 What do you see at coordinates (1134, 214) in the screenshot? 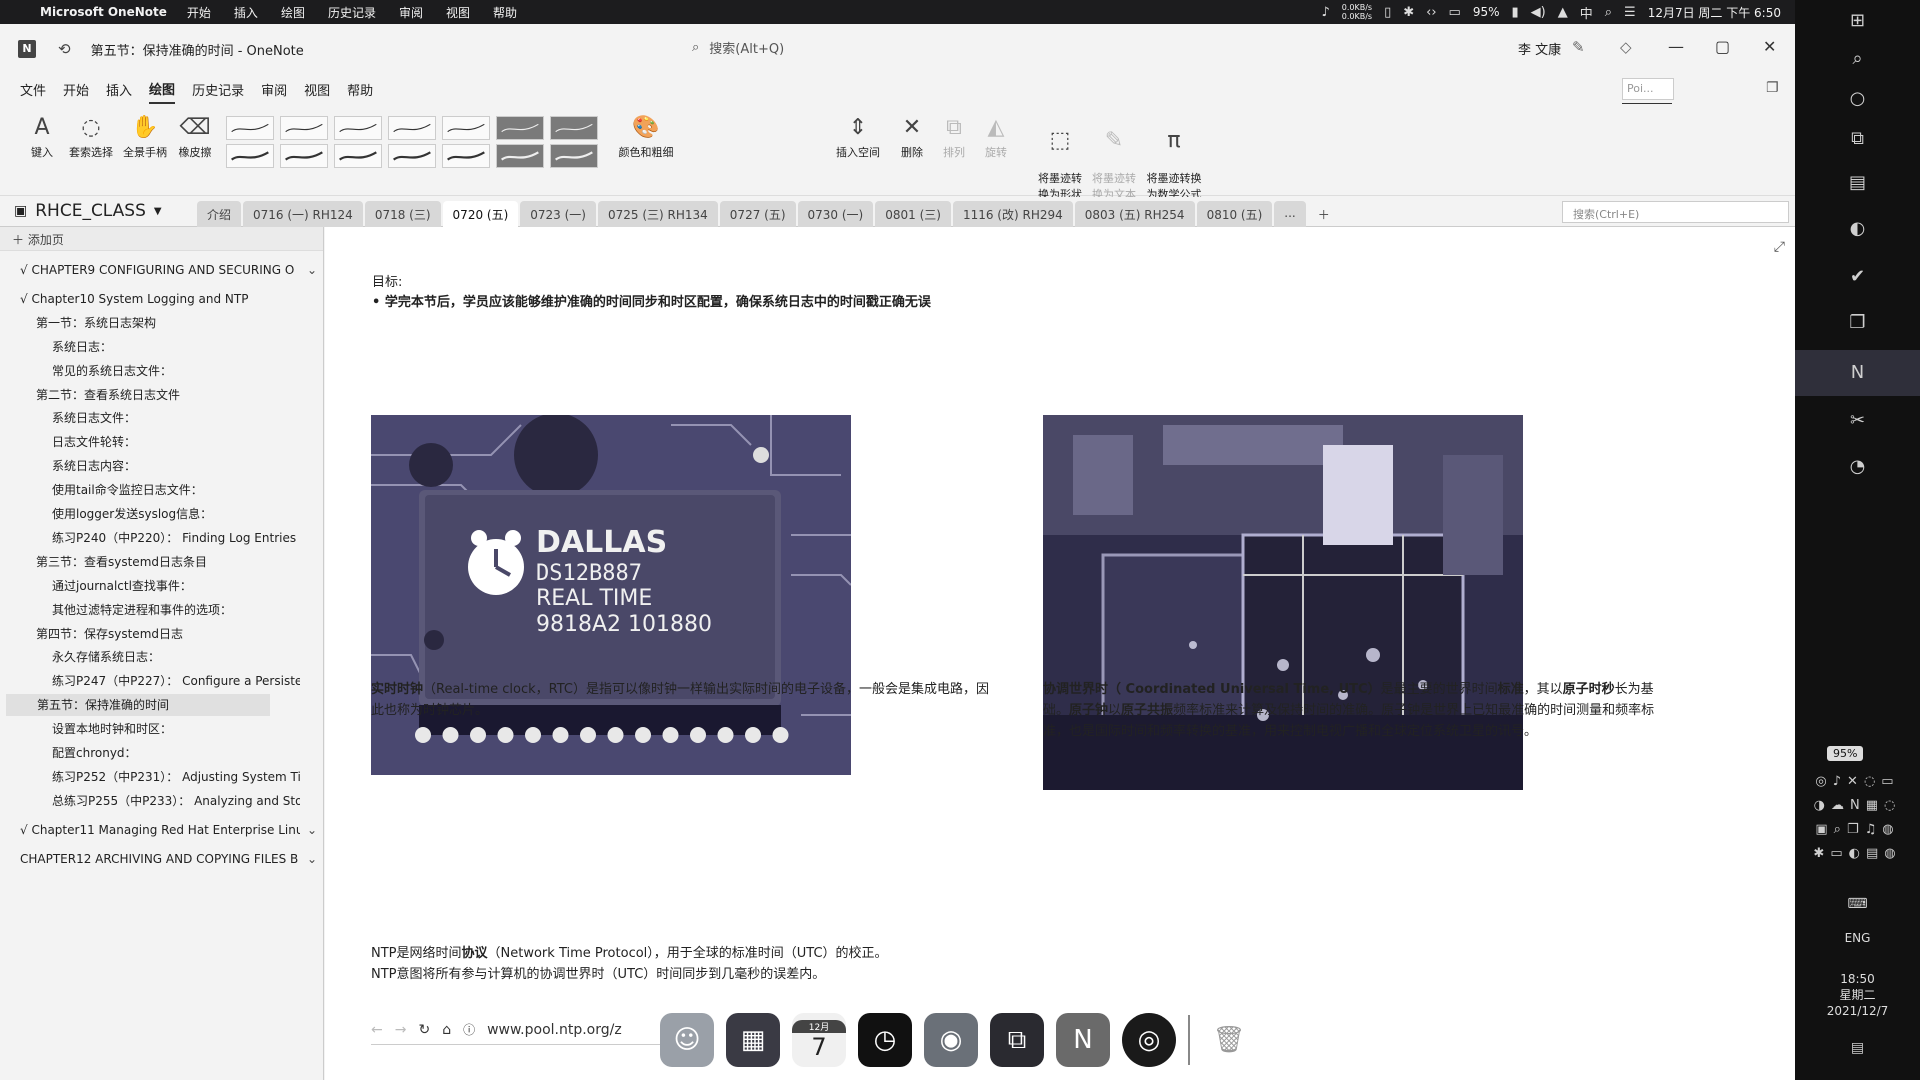
I see `section-tab: 0803 (五) RH254` at bounding box center [1134, 214].